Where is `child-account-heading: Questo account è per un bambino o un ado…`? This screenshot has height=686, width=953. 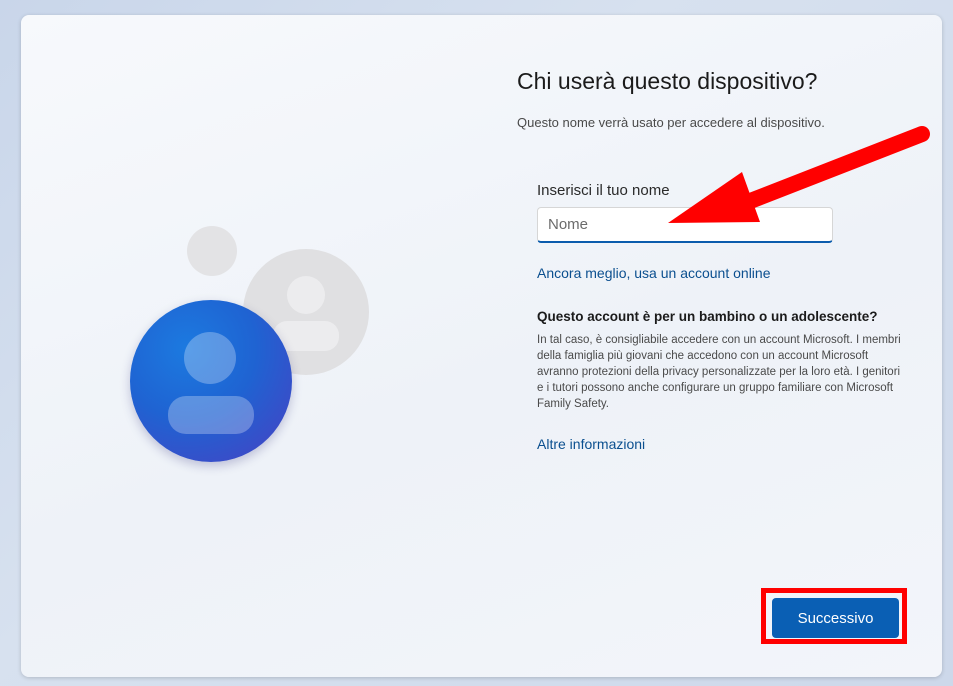 child-account-heading: Questo account è per un bambino o un ado… is located at coordinates (707, 316).